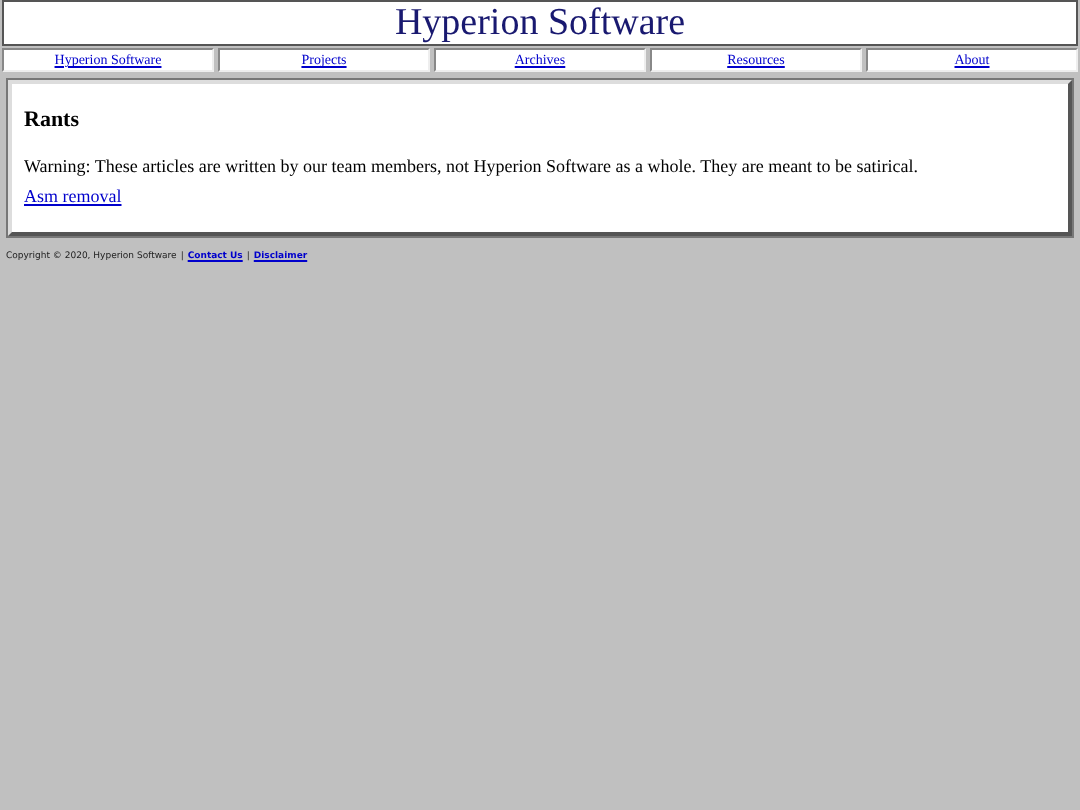  I want to click on warning-text: Warning: These articles are written by our team members, not Hyperion Software as a whole. They are meant to be satirical., so click(472, 166).